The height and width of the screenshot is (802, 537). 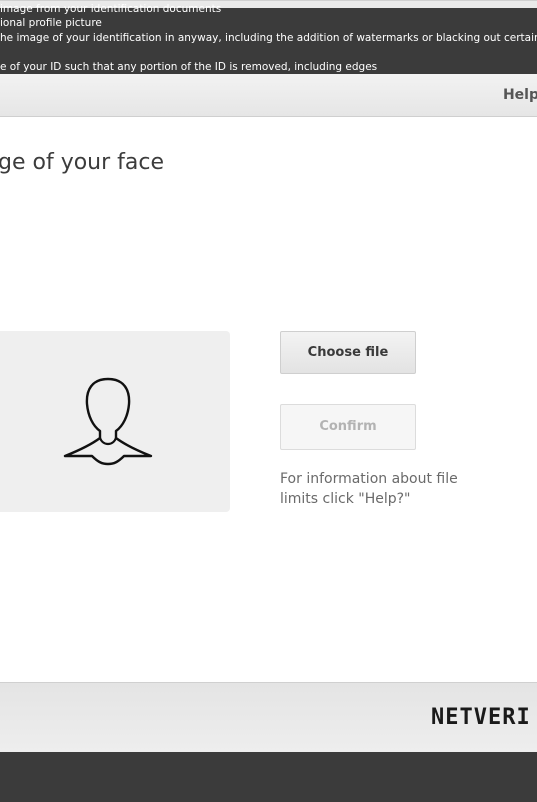 I want to click on footer: NETVERI, so click(x=268, y=717).